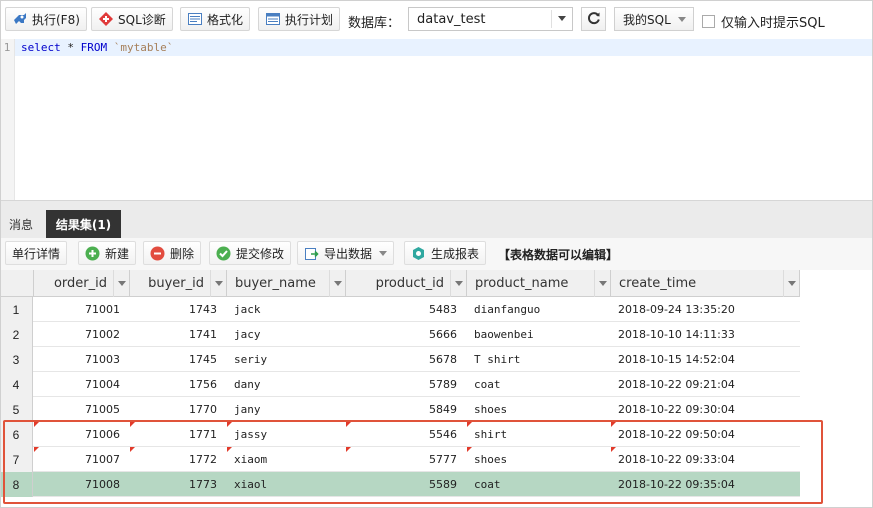 This screenshot has height=508, width=873. I want to click on cell-buyer-name: xiaol, so click(286, 484).